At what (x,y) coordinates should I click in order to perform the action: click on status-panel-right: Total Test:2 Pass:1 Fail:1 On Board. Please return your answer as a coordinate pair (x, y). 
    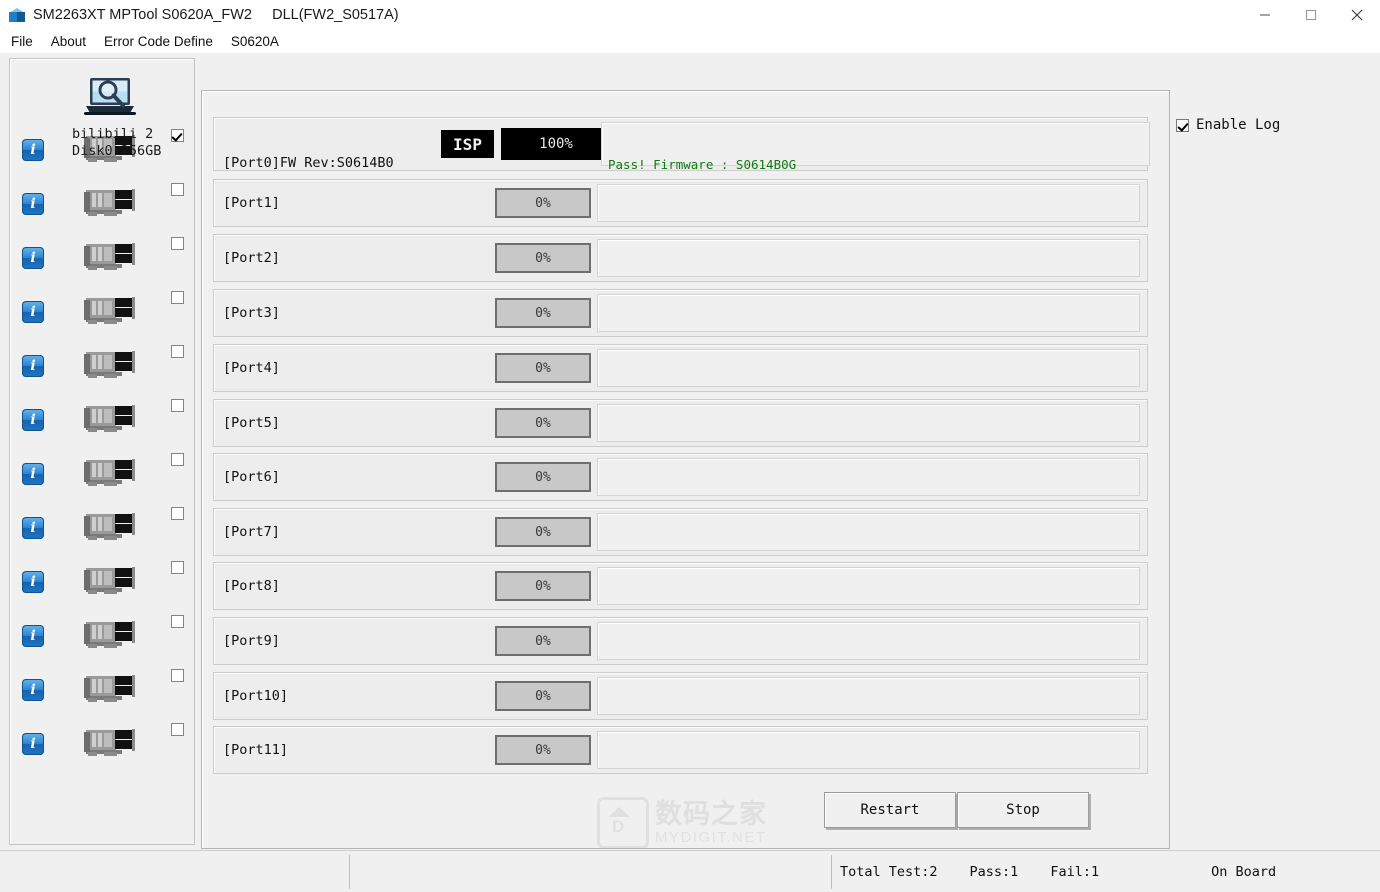
    Looking at the image, I should click on (1103, 872).